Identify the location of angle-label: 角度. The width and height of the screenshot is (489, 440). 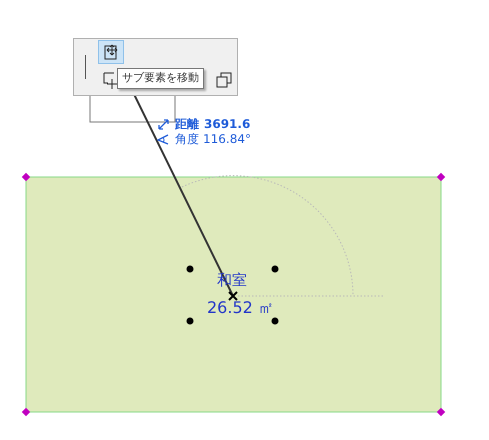
(187, 139).